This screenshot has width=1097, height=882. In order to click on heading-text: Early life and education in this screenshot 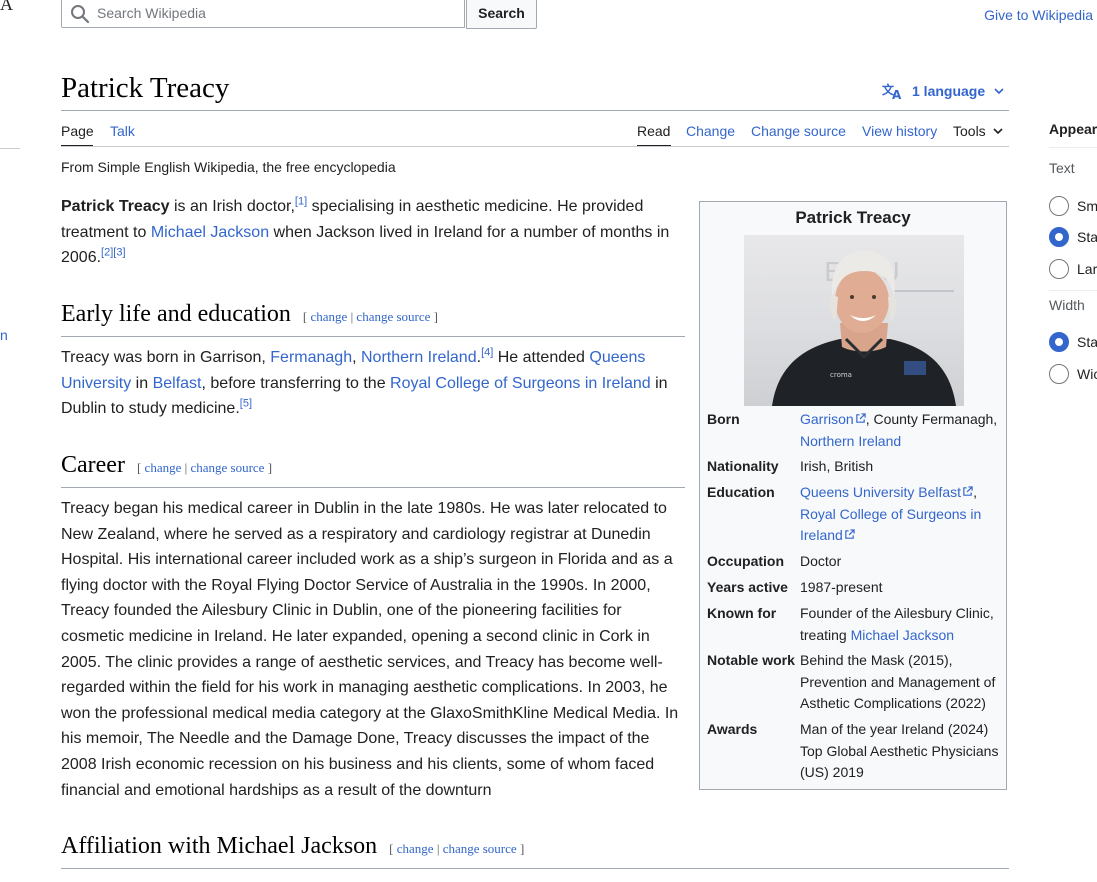, I will do `click(176, 314)`.